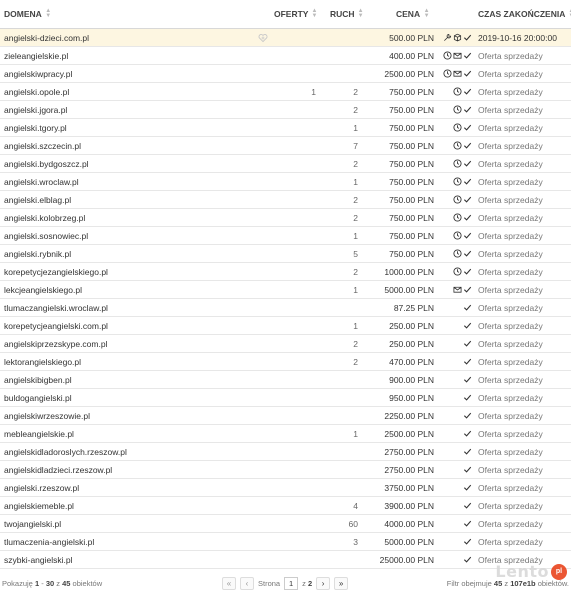  I want to click on domain-link: angielski.sosnowiec.pl, so click(135, 235).